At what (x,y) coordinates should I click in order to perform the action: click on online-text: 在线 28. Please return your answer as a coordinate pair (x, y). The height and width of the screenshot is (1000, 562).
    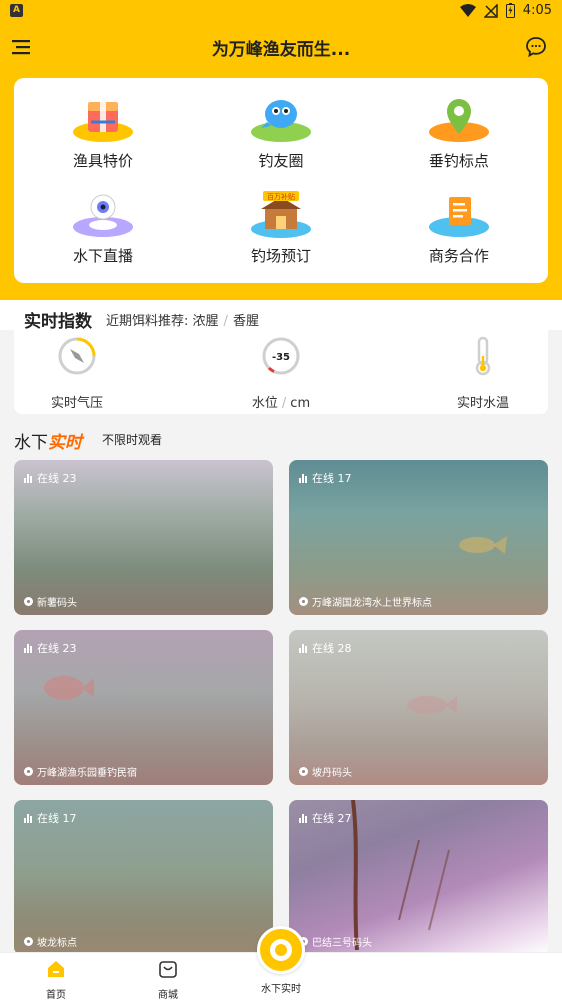
    Looking at the image, I should click on (332, 648).